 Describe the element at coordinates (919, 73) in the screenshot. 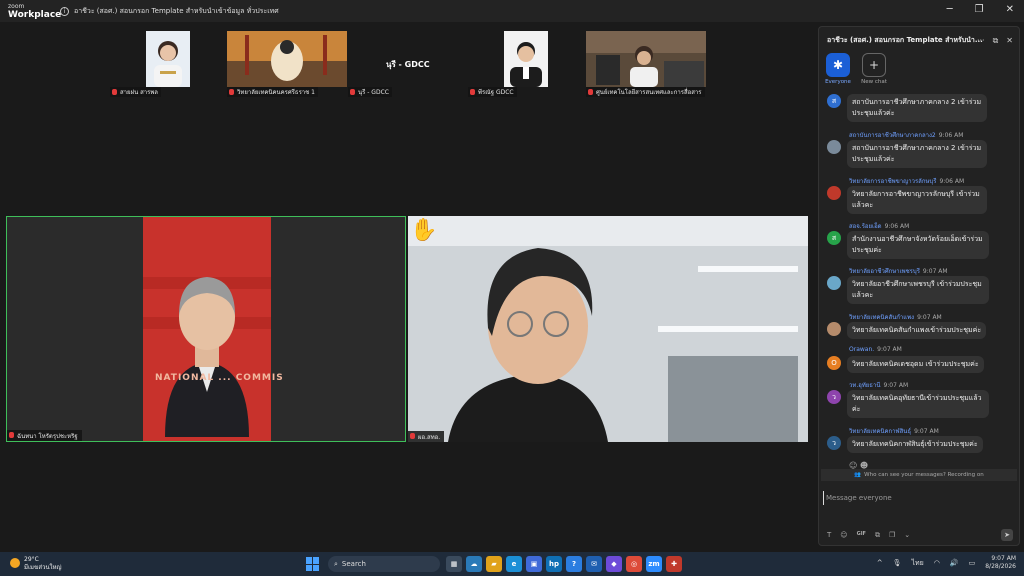

I see `chat-tabs: ✱ Everyone + New chat` at that location.